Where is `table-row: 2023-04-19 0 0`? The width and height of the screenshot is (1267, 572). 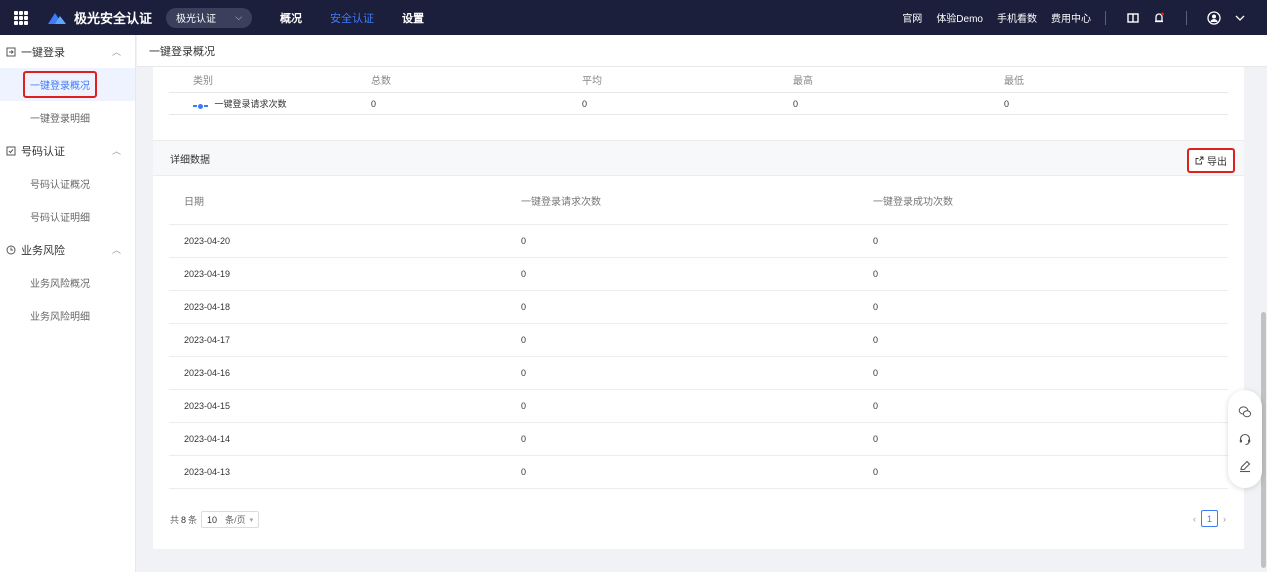 table-row: 2023-04-19 0 0 is located at coordinates (698, 274).